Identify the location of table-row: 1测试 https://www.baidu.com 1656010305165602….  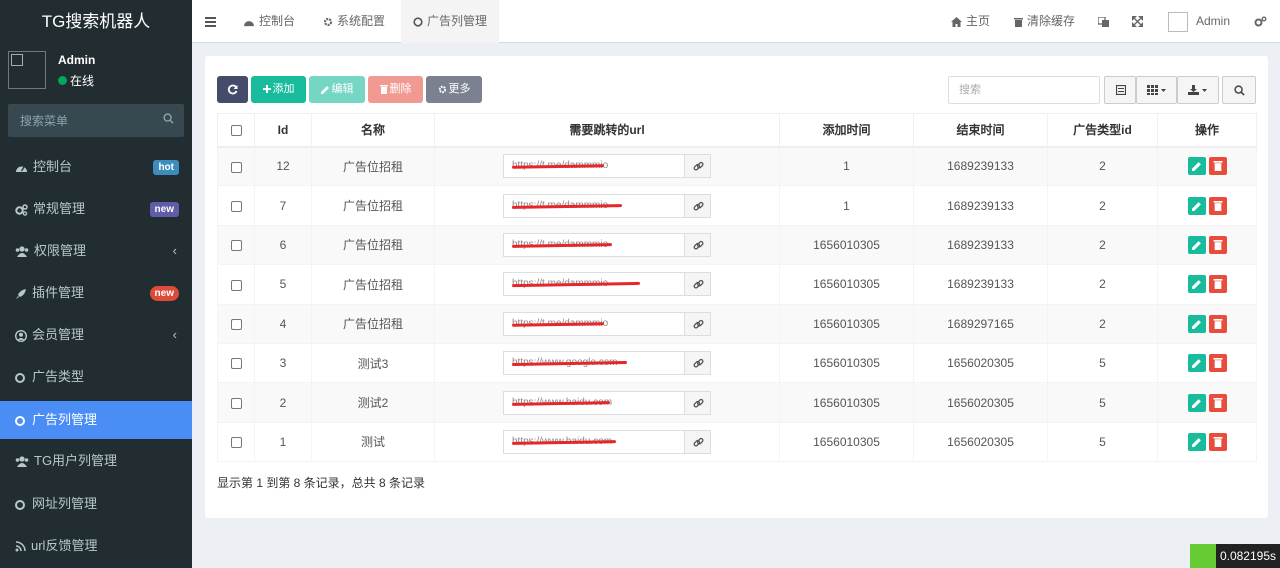
(737, 442).